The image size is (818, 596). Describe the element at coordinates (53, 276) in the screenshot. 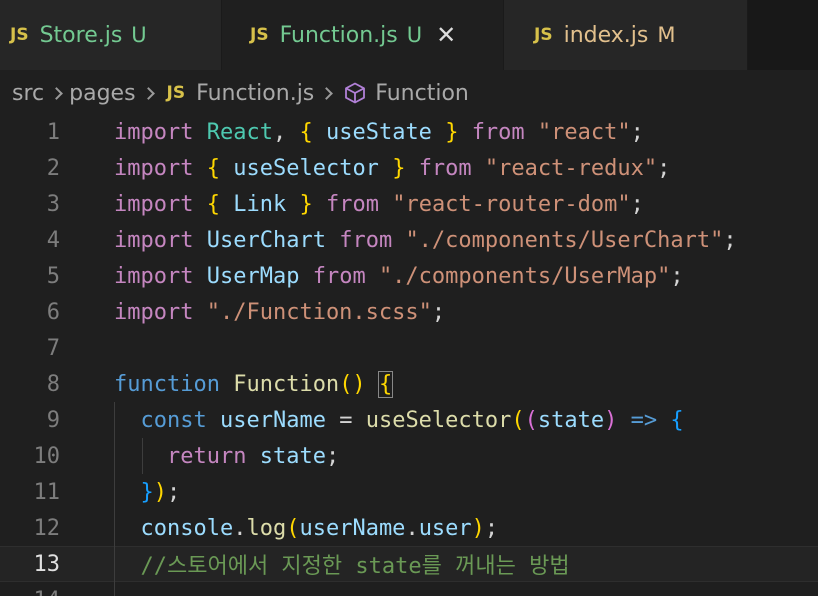

I see `line-number: 5` at that location.